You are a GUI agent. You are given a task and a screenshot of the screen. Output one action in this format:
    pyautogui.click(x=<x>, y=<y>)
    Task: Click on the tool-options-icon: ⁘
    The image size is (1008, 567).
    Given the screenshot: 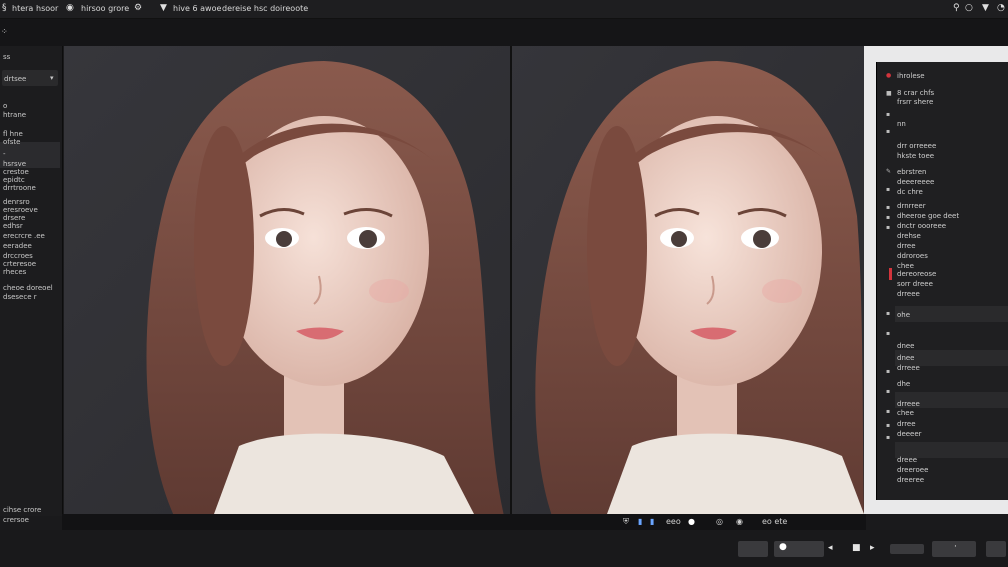 What is the action you would take?
    pyautogui.click(x=4, y=31)
    